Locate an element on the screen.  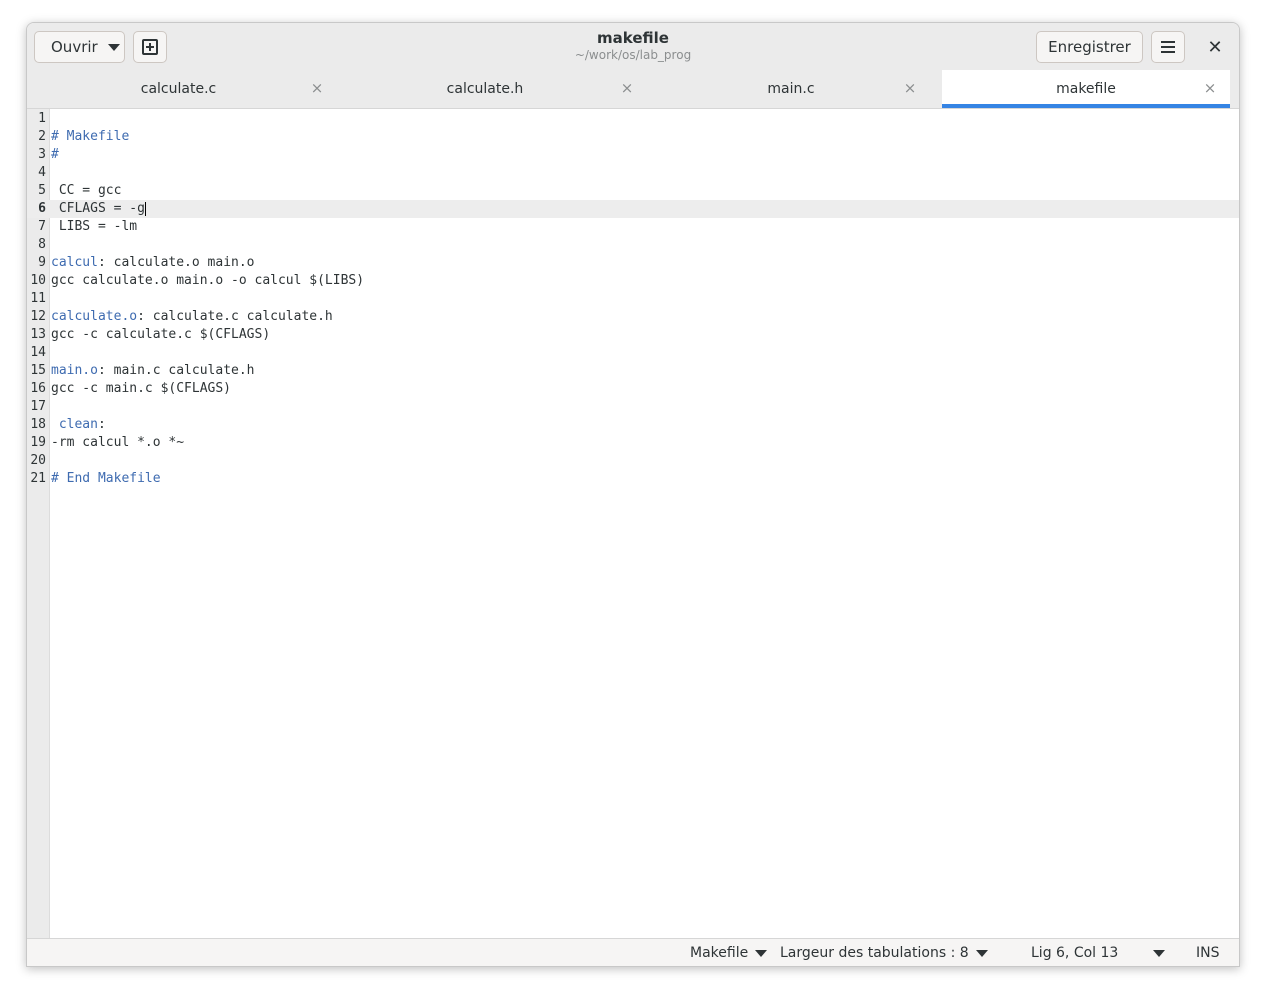
code-line: 11 is located at coordinates (633, 299).